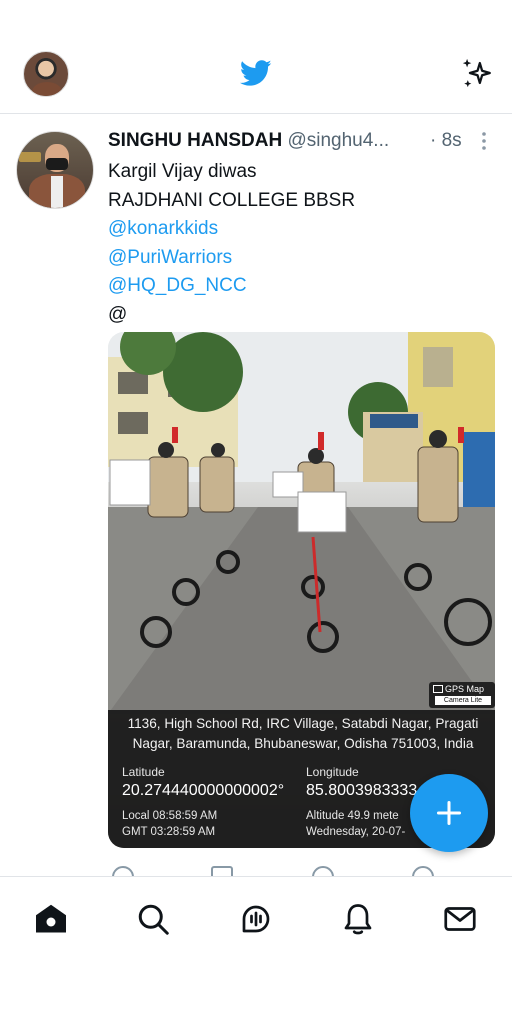  What do you see at coordinates (256, 869) in the screenshot?
I see `tweet-actions` at bounding box center [256, 869].